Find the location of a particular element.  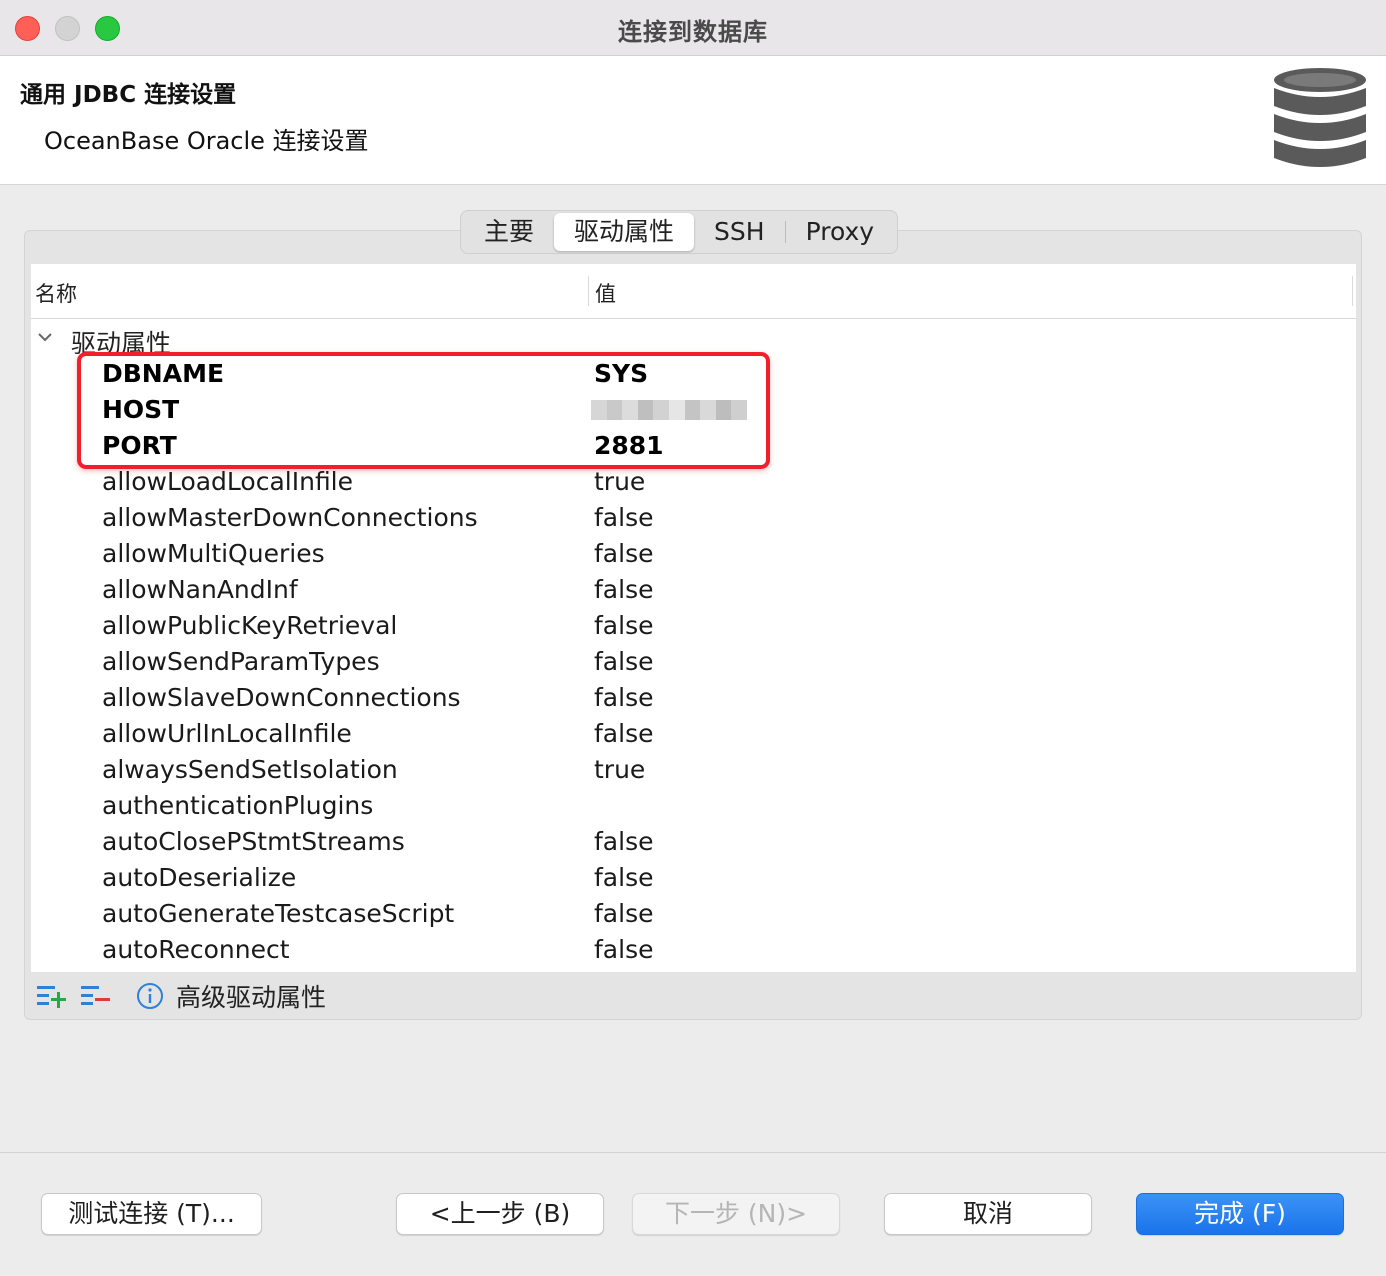

property-name: alwaysSendSetIsolation is located at coordinates (250, 769).